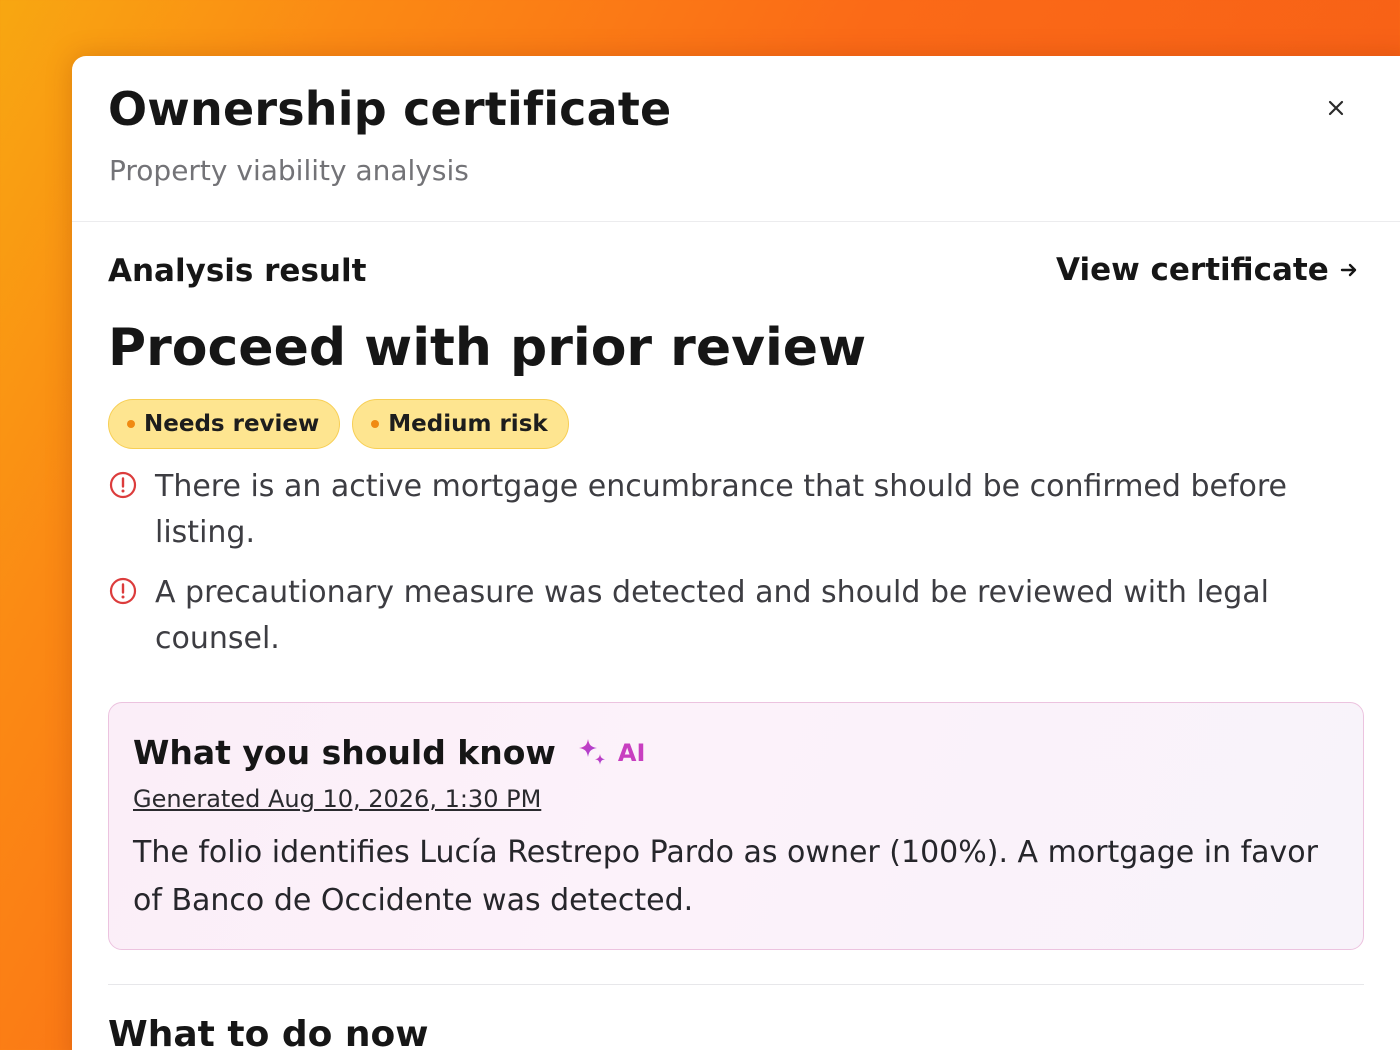  Describe the element at coordinates (631, 752) in the screenshot. I see `ai-tag: AI` at that location.